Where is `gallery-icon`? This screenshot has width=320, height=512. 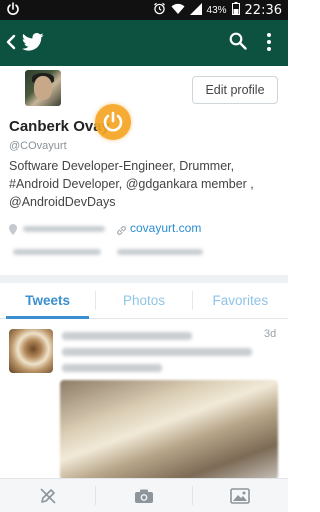
gallery-icon is located at coordinates (240, 495).